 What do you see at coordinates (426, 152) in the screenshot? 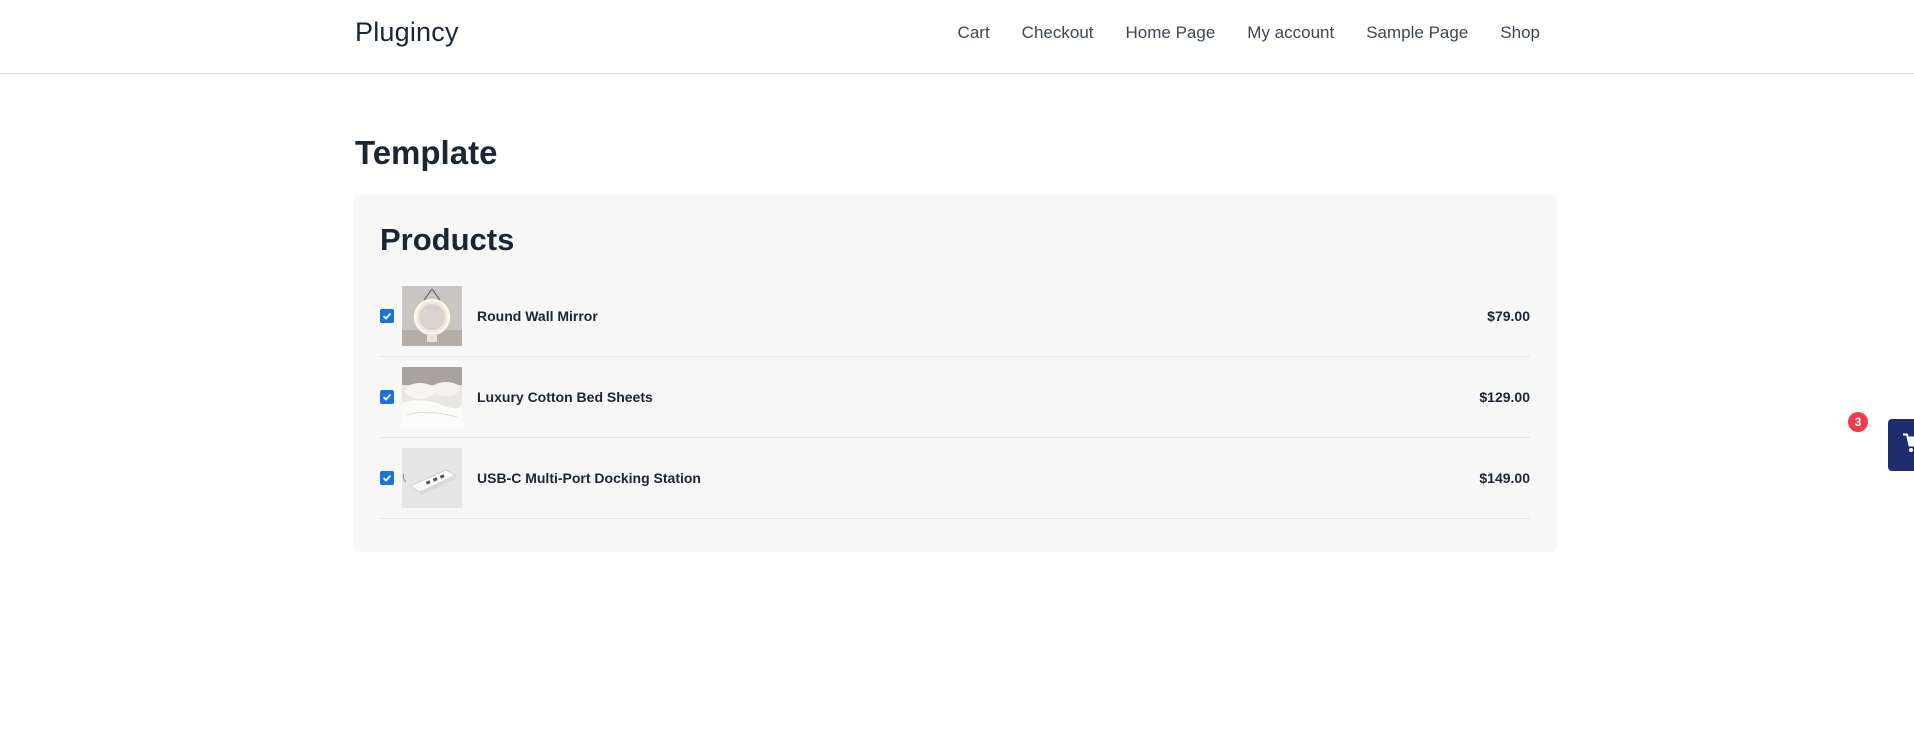
I see `page-title: Template` at bounding box center [426, 152].